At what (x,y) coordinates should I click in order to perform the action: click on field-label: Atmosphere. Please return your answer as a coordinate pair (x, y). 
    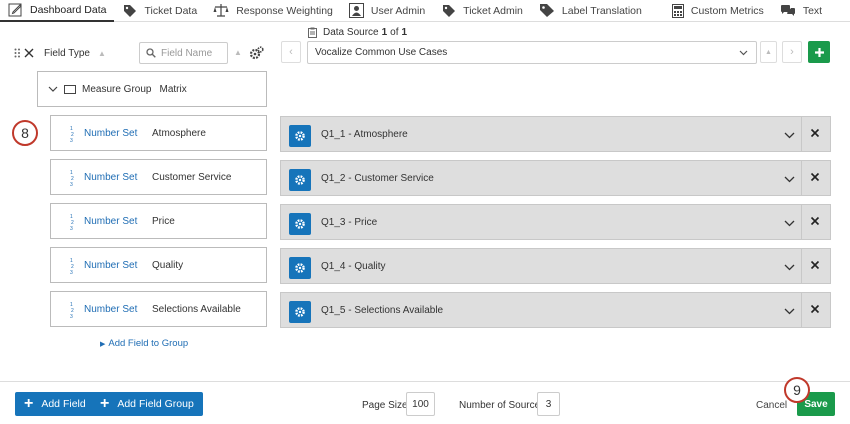
    Looking at the image, I should click on (179, 133).